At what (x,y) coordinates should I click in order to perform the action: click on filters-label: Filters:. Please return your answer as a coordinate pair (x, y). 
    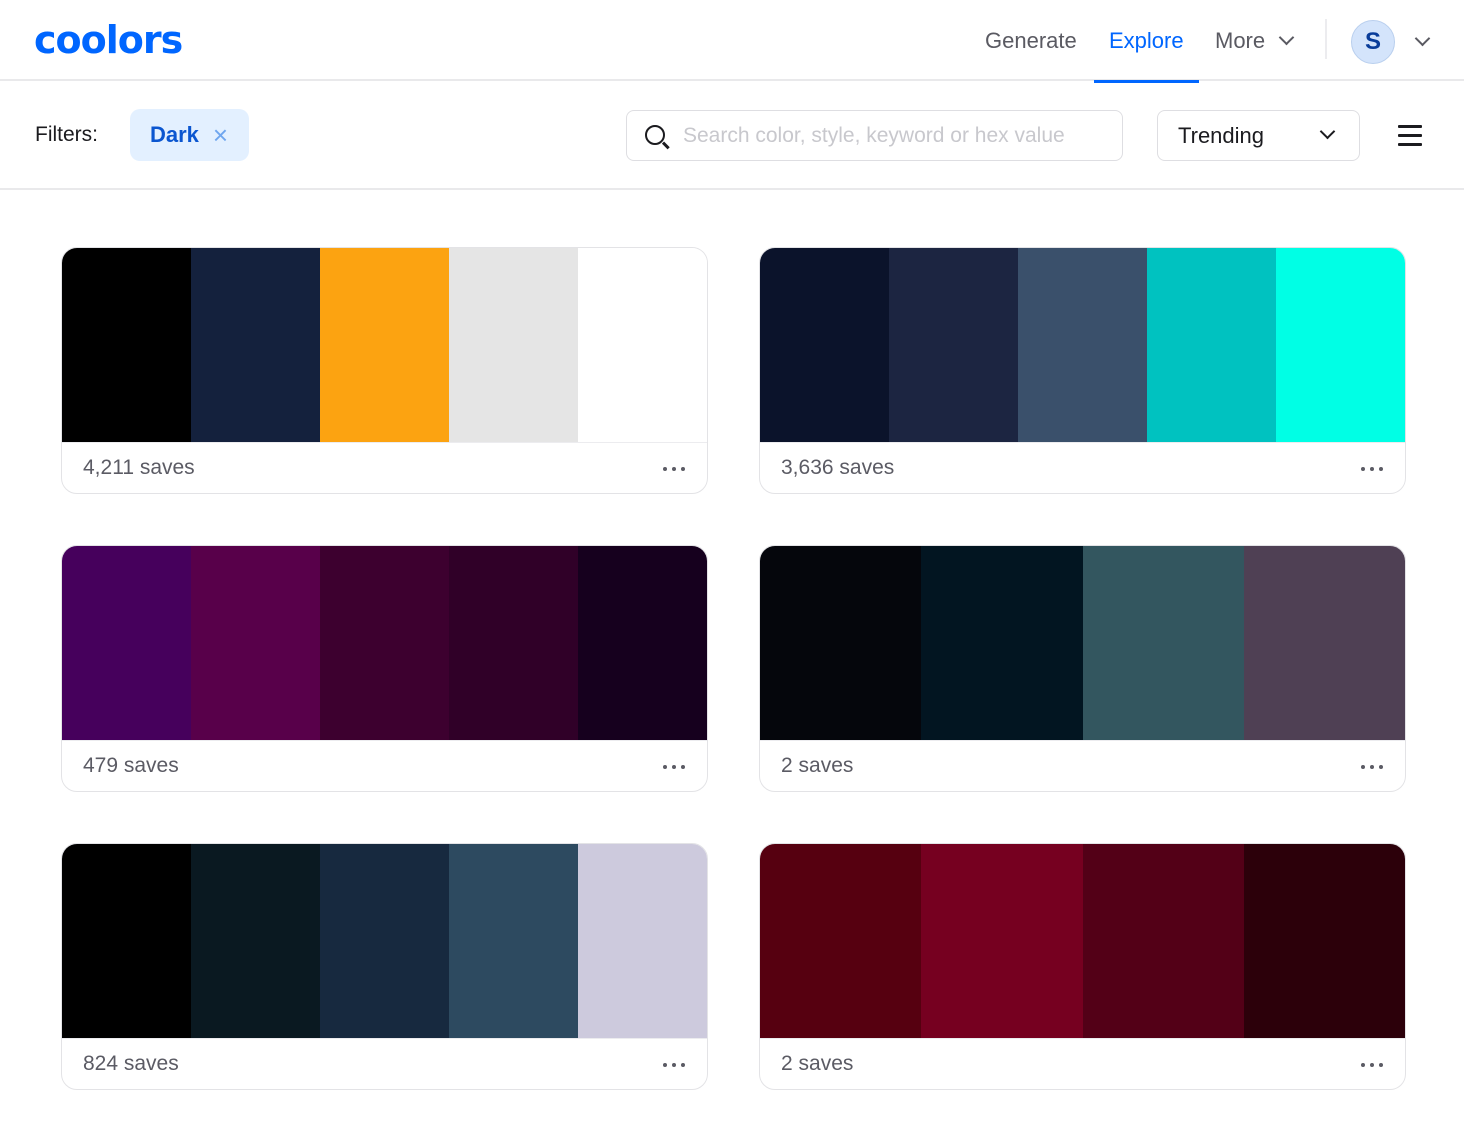
    Looking at the image, I should click on (66, 134).